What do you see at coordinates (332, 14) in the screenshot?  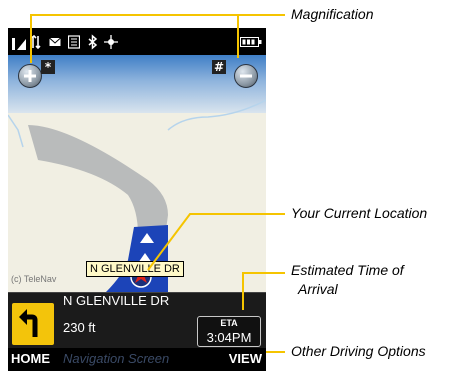 I see `magnification-callout: Magnification` at bounding box center [332, 14].